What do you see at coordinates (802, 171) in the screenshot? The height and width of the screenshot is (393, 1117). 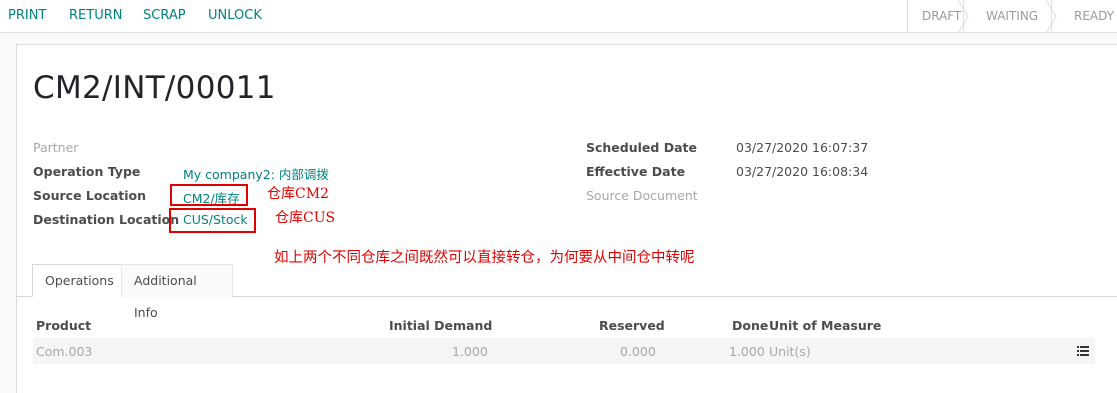 I see `effective-date-value: 03/27/2020 16:08:34` at bounding box center [802, 171].